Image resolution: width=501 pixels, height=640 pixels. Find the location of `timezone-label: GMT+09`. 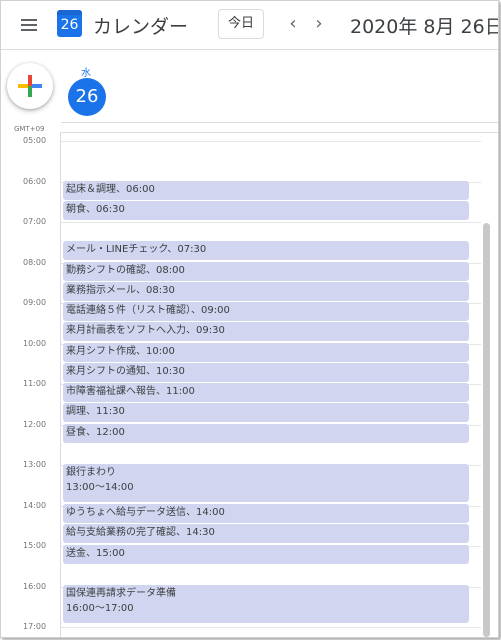

timezone-label: GMT+09 is located at coordinates (29, 129).